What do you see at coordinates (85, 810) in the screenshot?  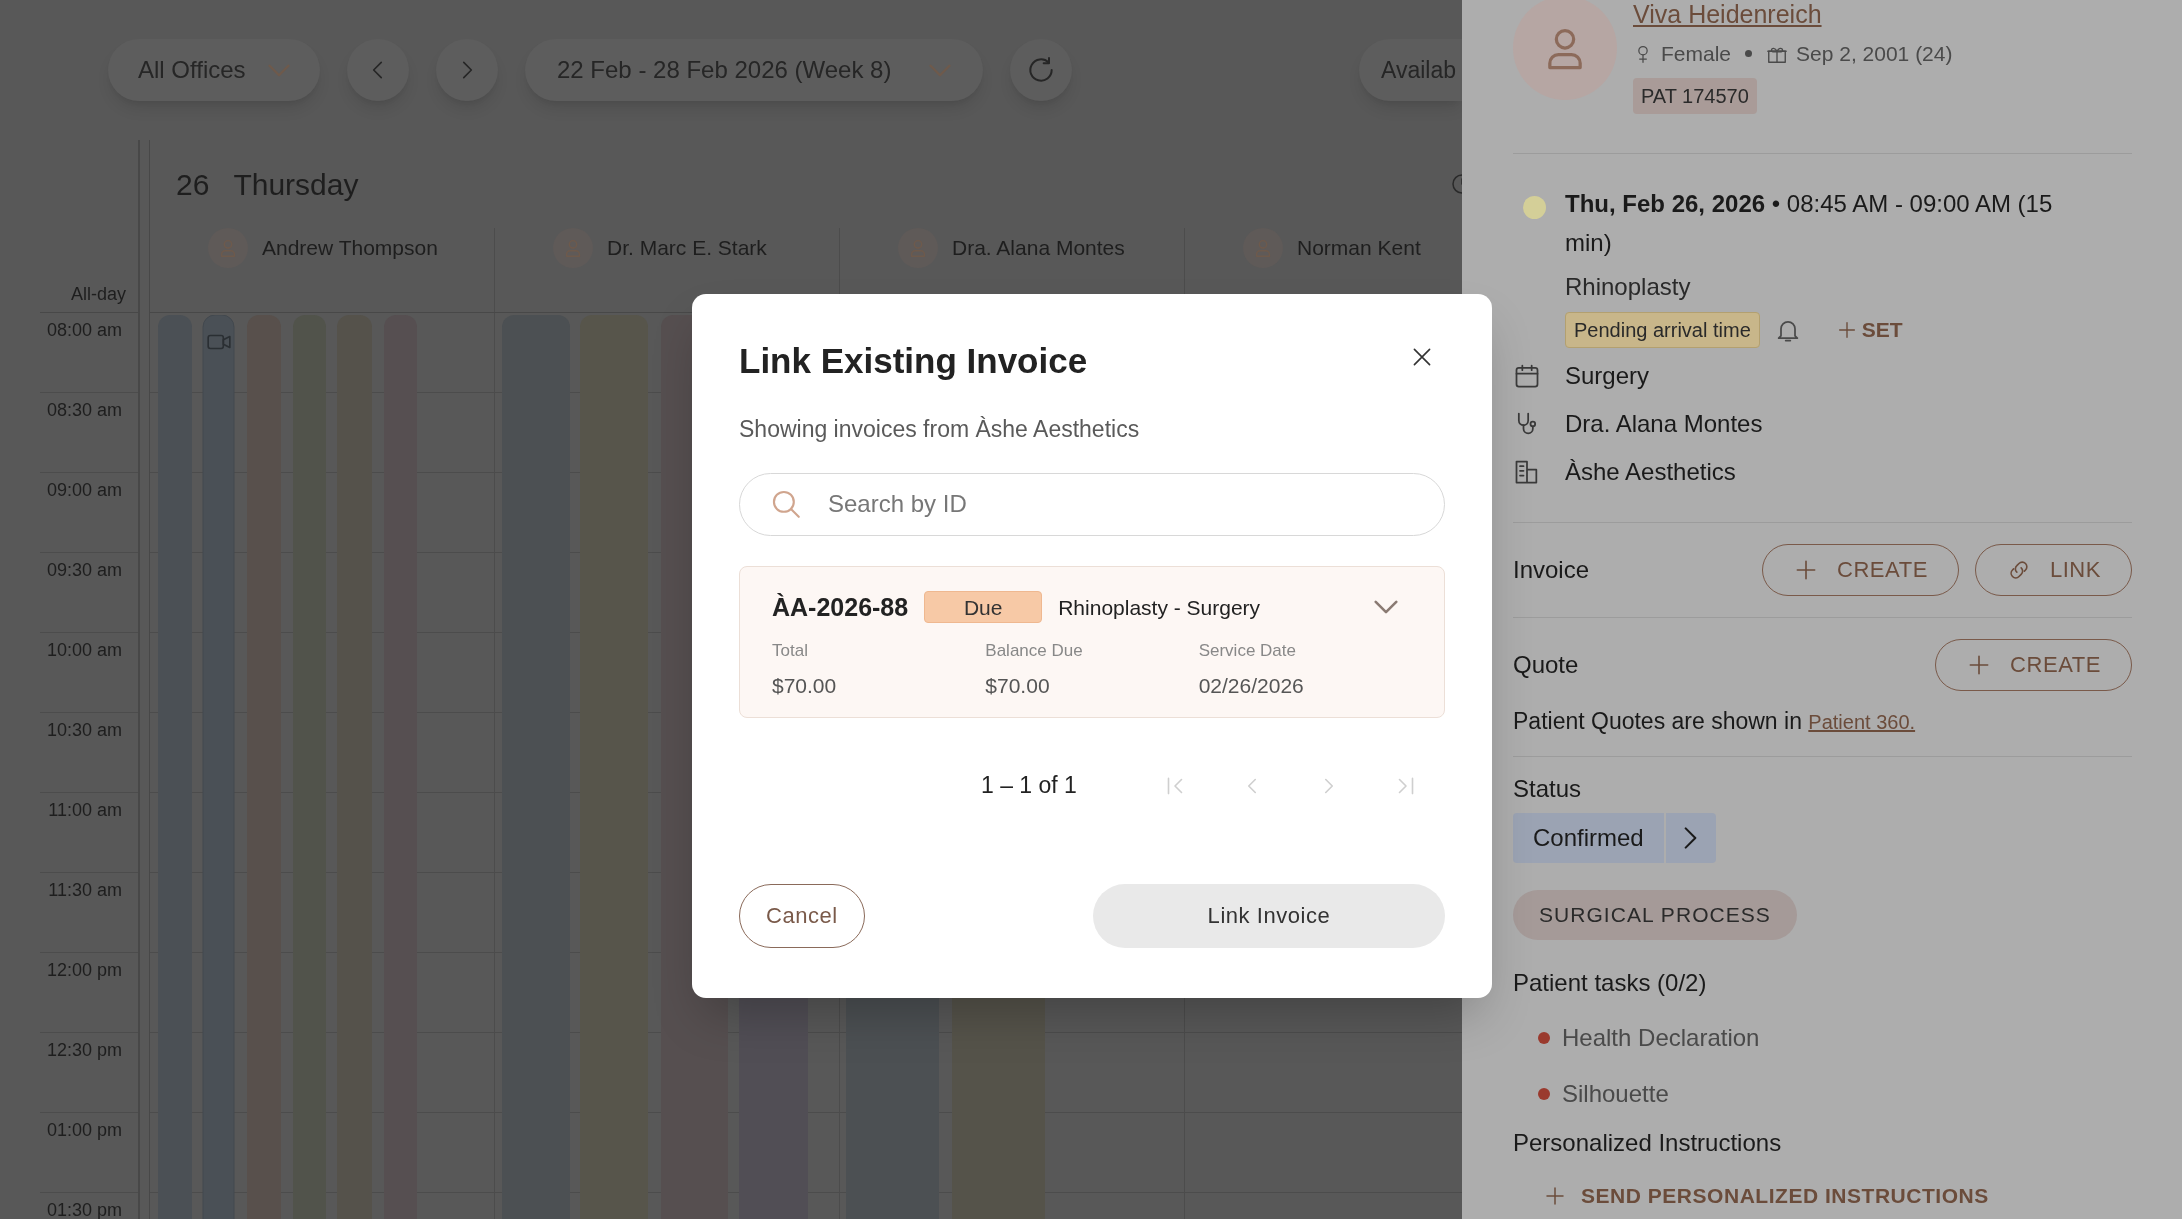 I see `time-label: 11:00 am` at bounding box center [85, 810].